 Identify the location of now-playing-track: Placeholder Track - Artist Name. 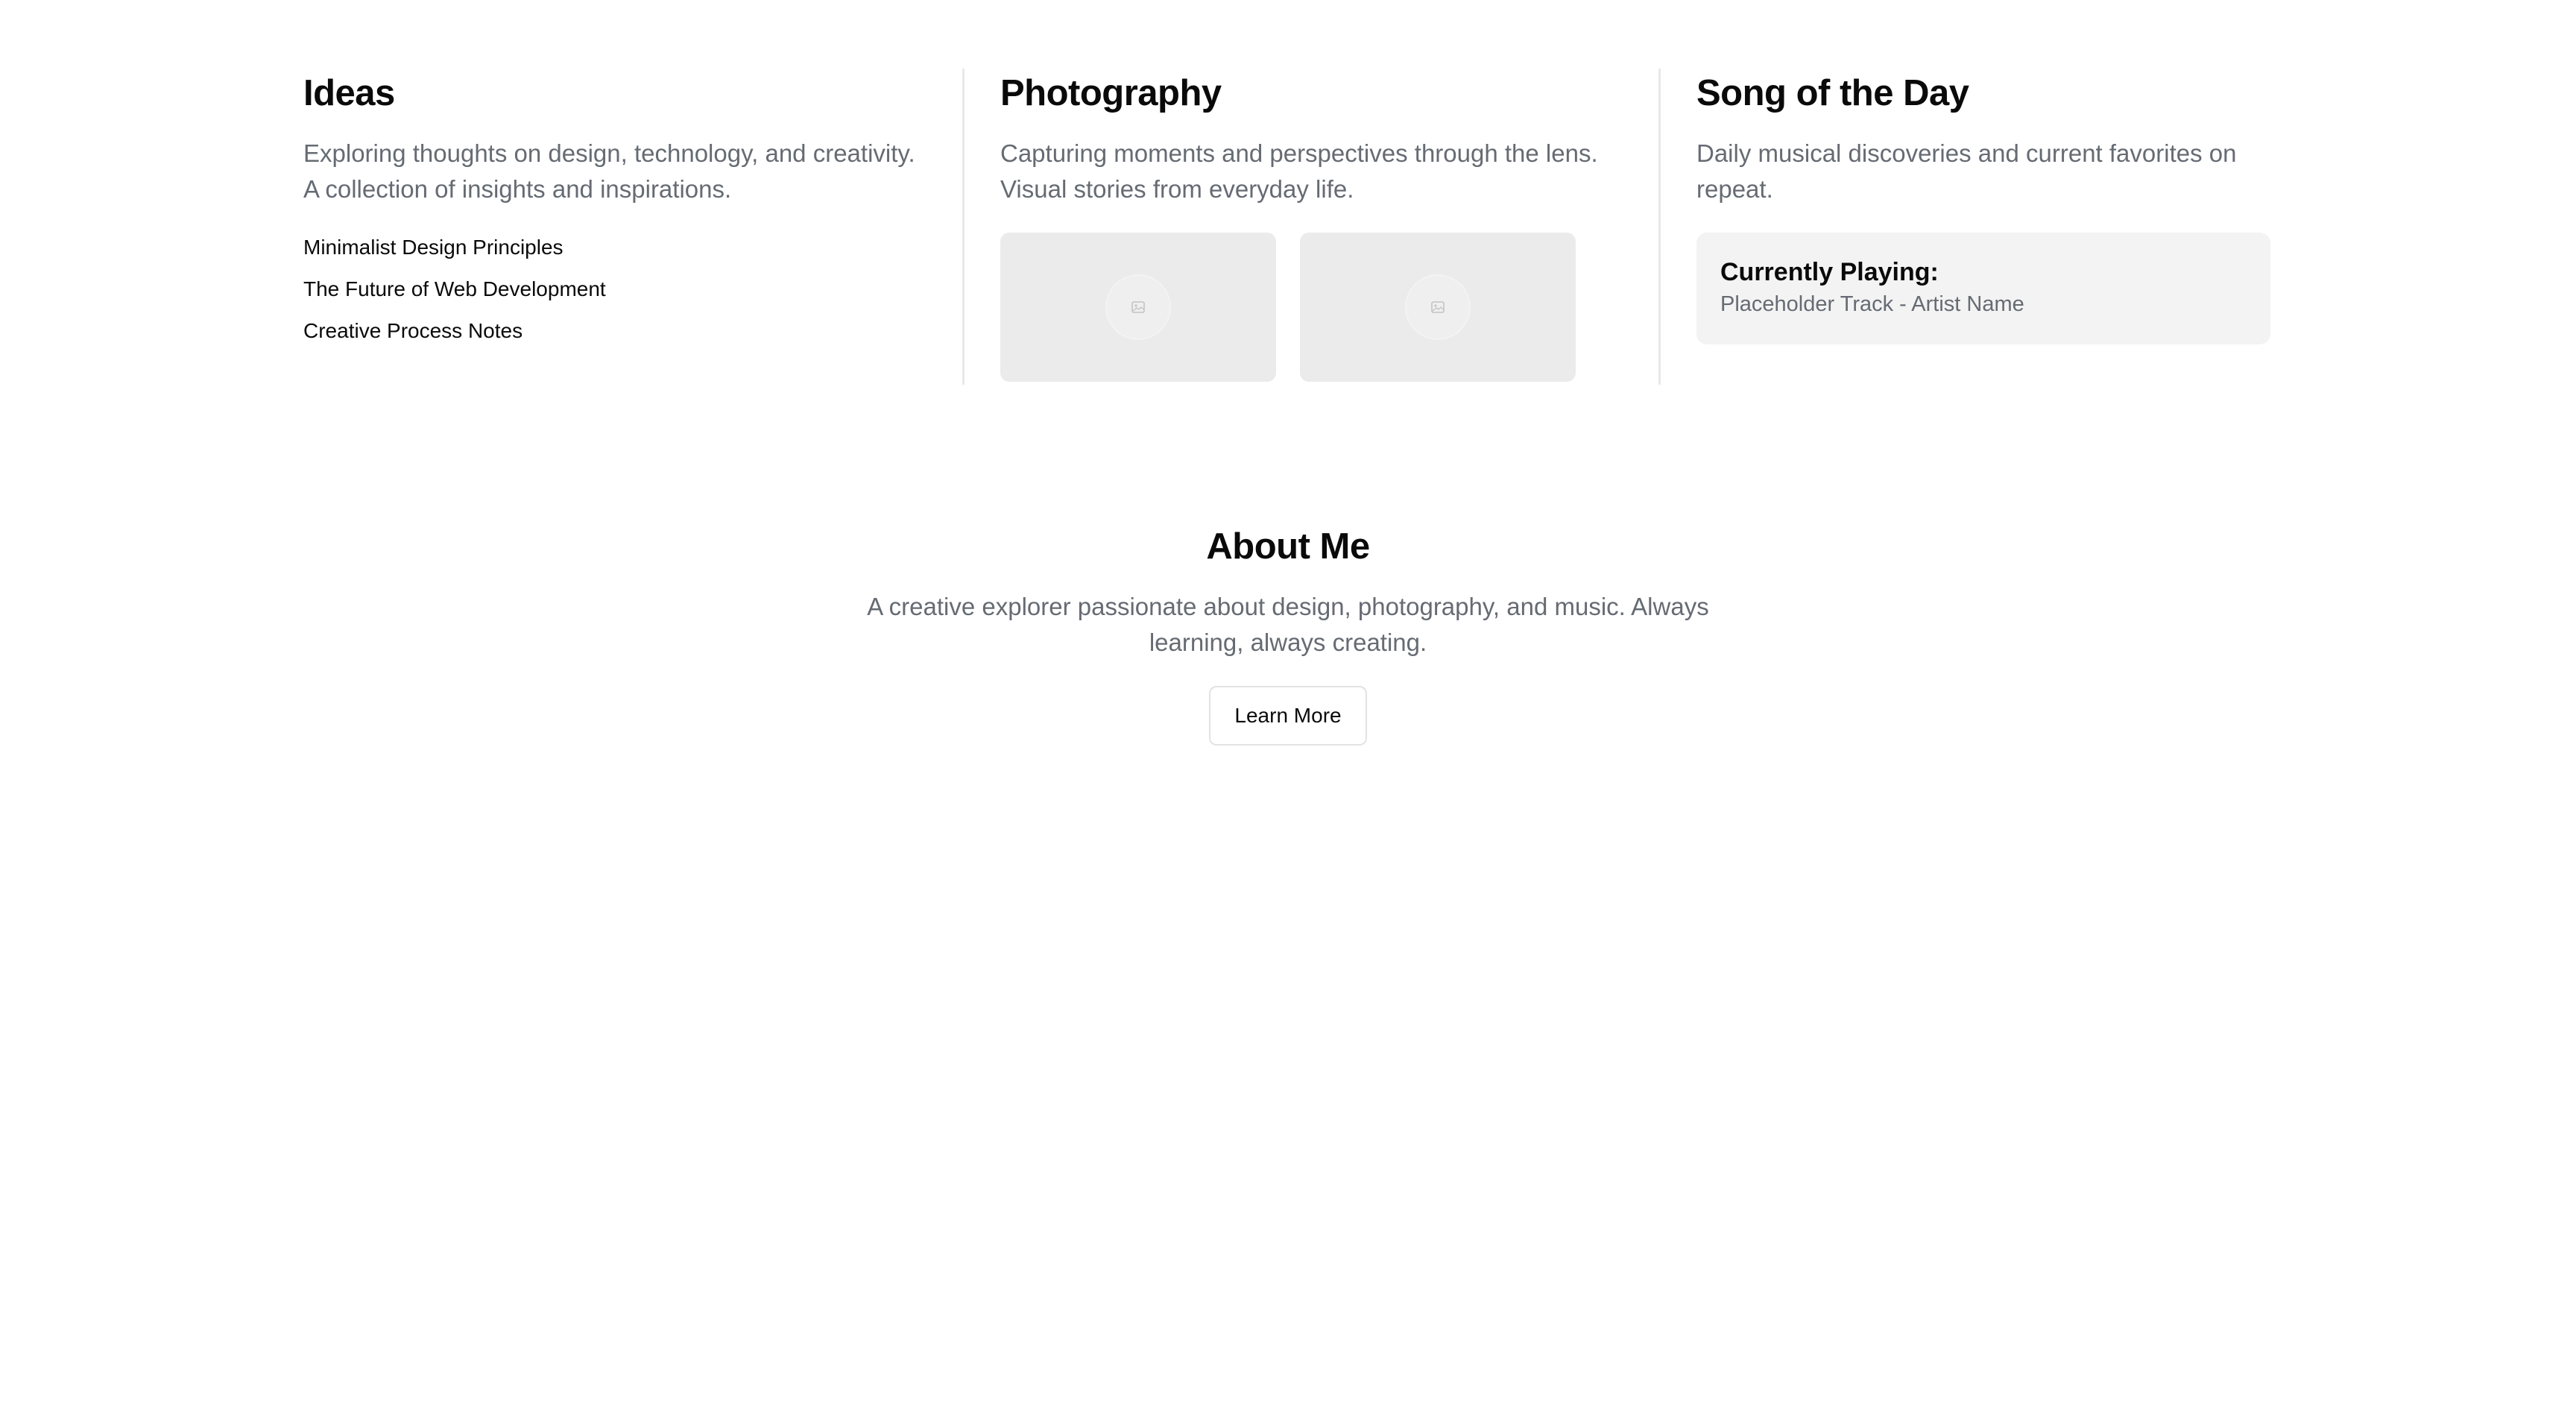
(1872, 304).